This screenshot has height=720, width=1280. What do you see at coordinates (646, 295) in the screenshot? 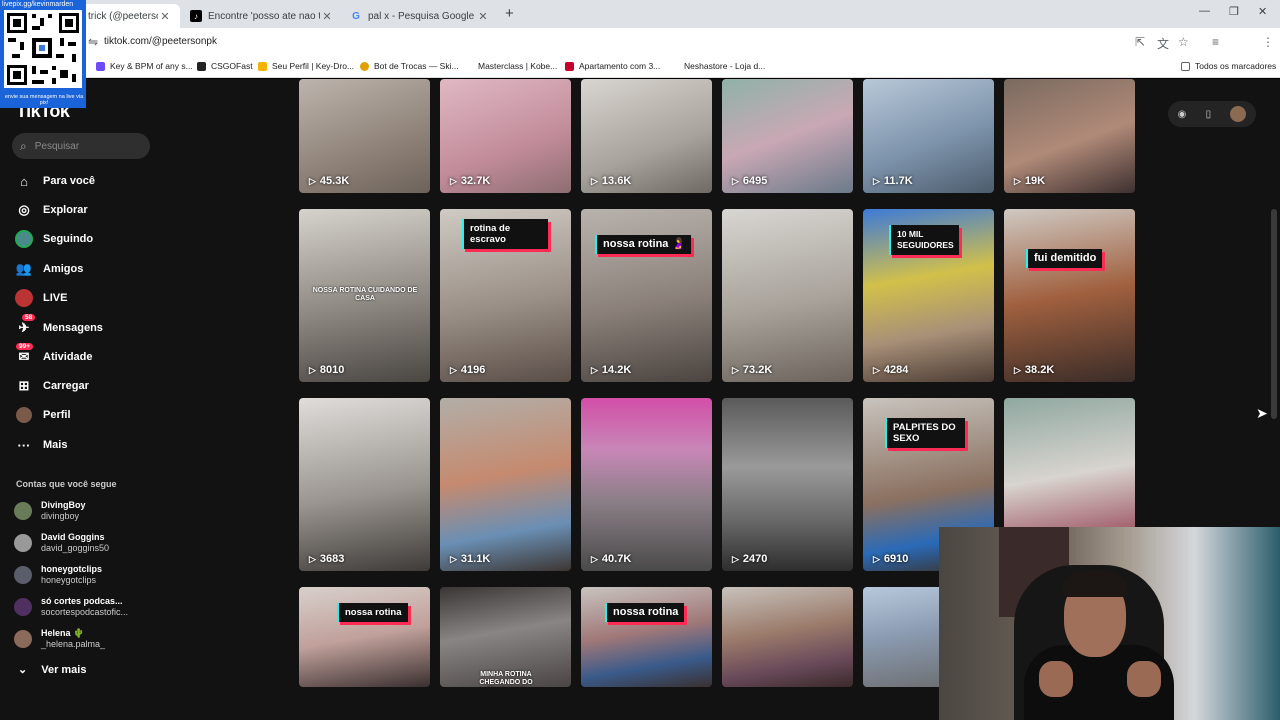
I see `video-card: nossa rotina 🤰 ▷ 14.2K` at bounding box center [646, 295].